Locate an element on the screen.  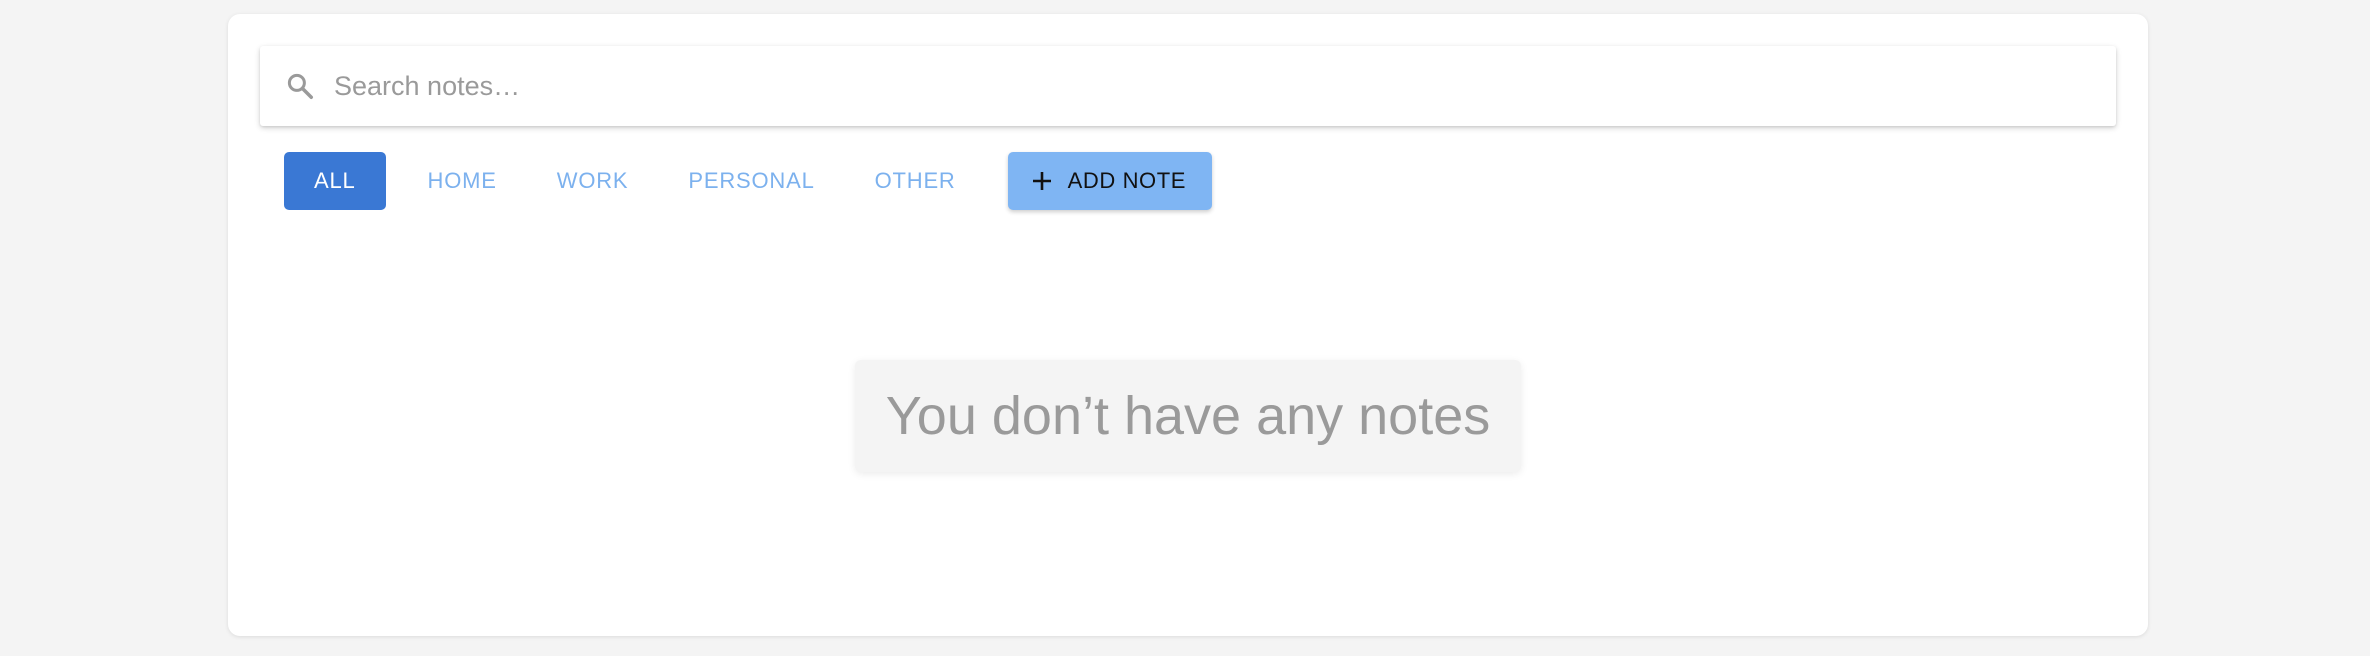
empty-state-message: You don’t have any notes is located at coordinates (1188, 416).